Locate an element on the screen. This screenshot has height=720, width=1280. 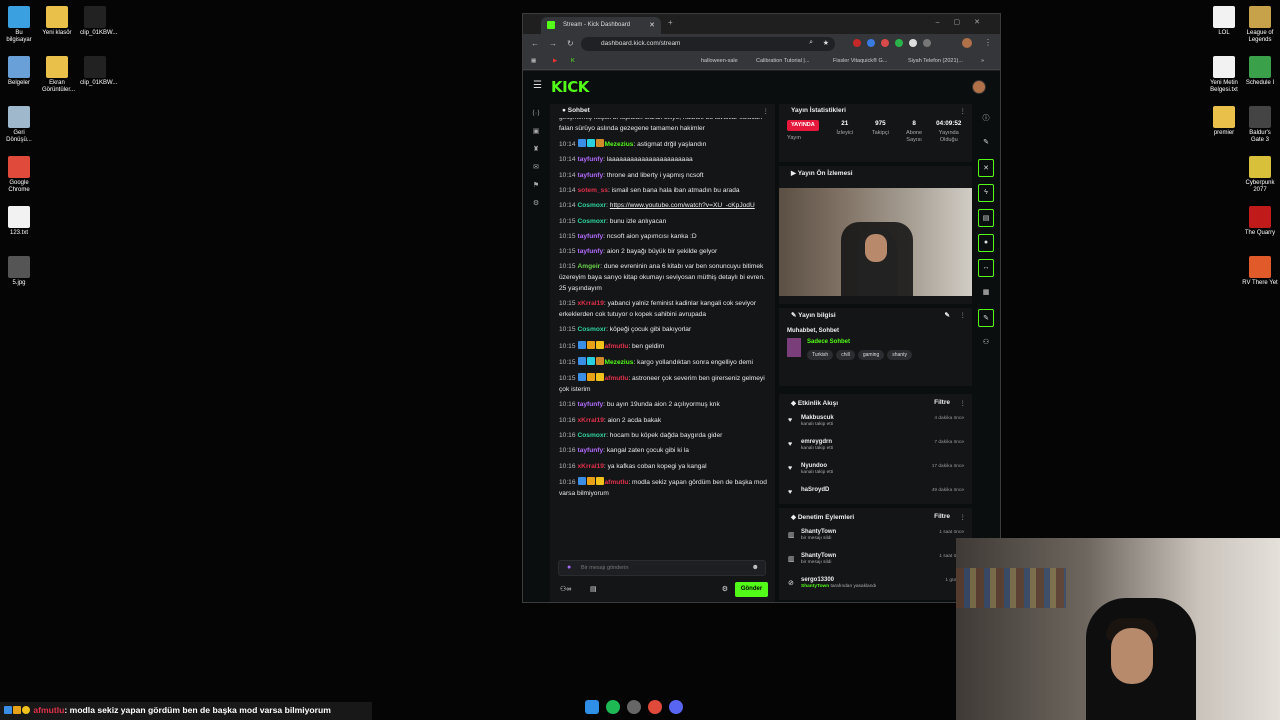
hamburger-icon: ☰ is located at coordinates (537, 85).